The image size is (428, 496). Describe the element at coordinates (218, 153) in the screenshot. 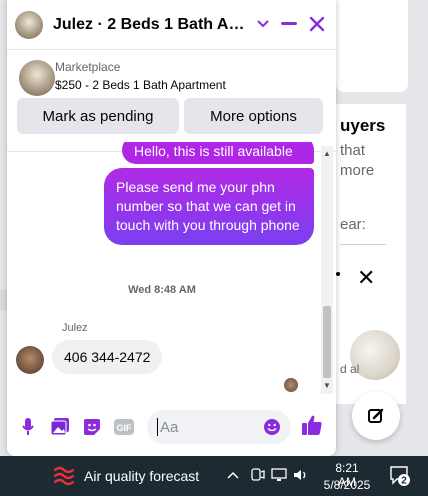

I see `outgoing-message: Hello, this is still available` at that location.